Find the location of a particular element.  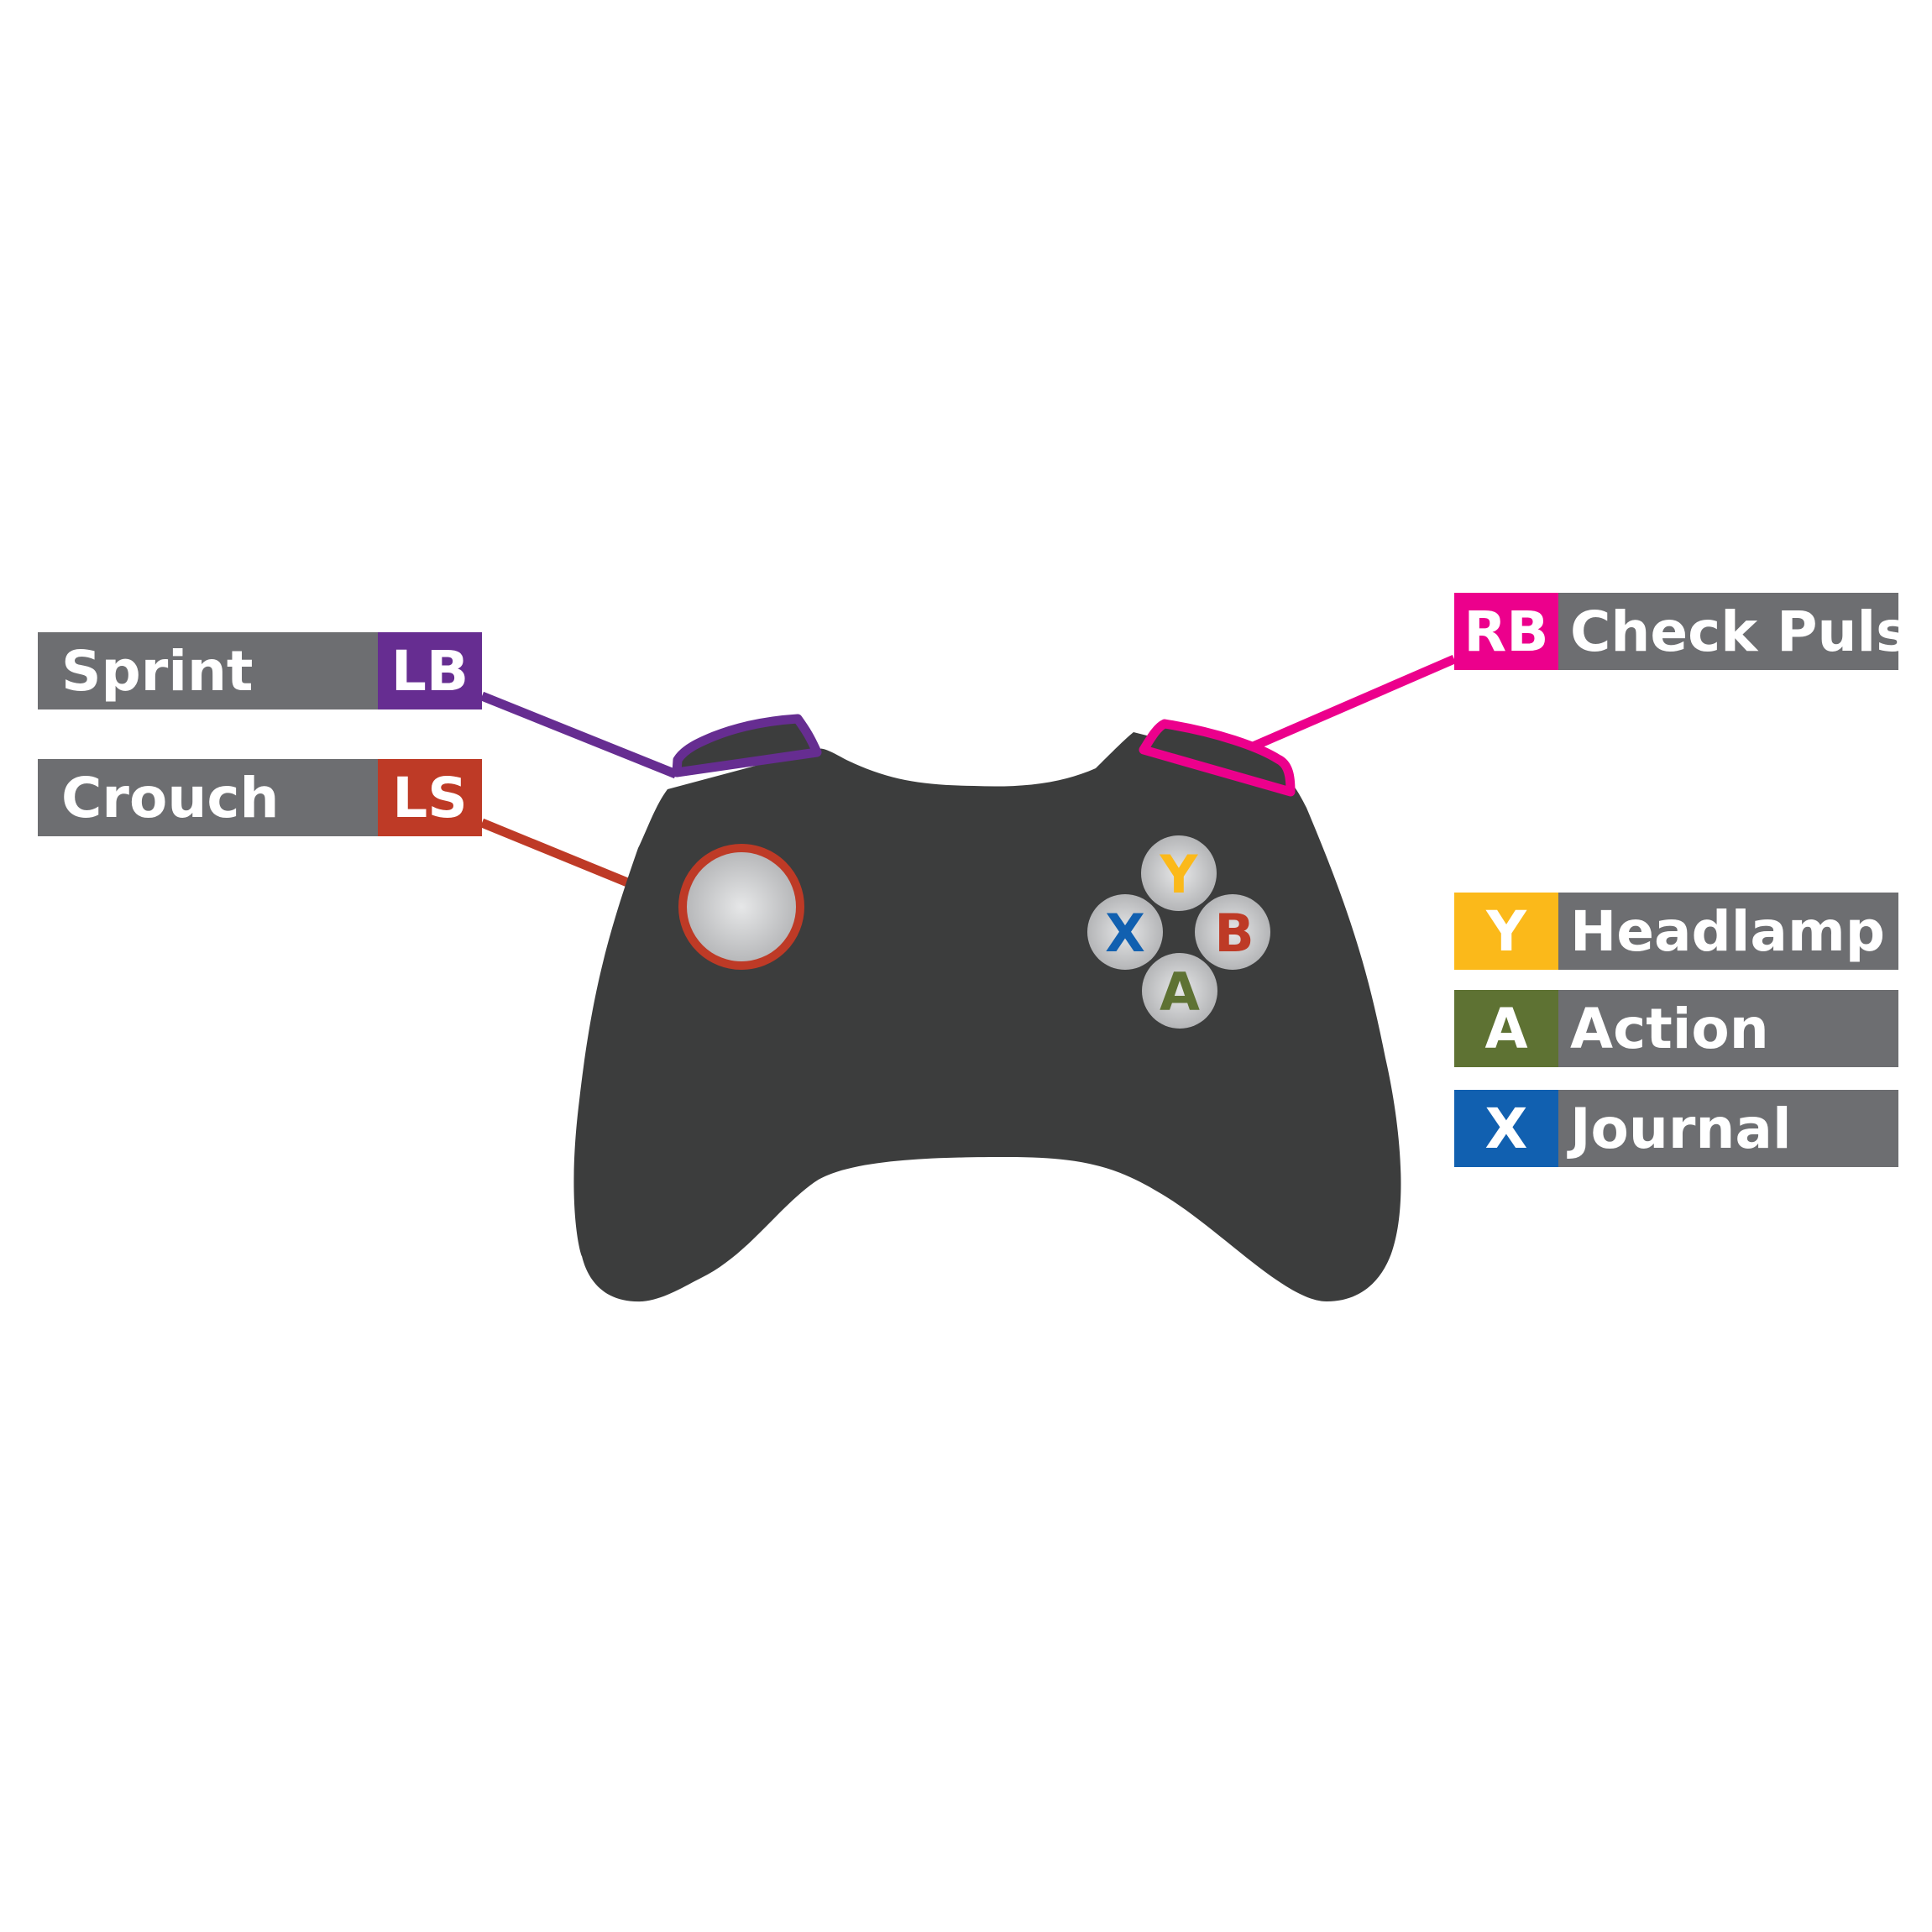

action-label: Action is located at coordinates (1728, 1028).